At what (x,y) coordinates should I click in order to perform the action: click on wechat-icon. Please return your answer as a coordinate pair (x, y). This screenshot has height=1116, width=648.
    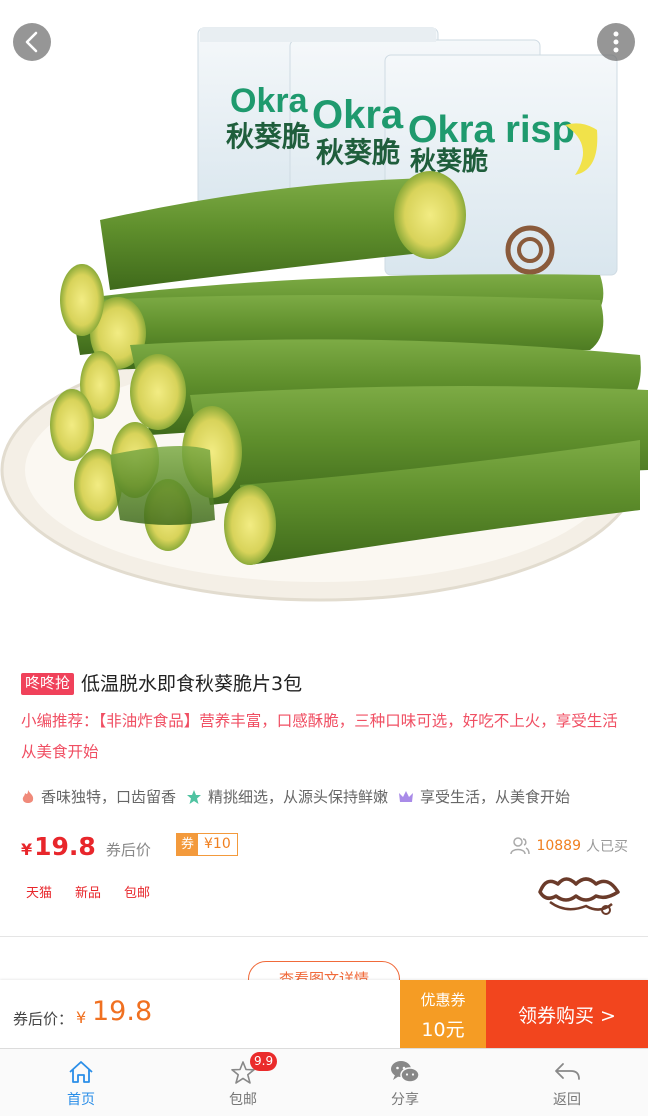
    Looking at the image, I should click on (405, 1072).